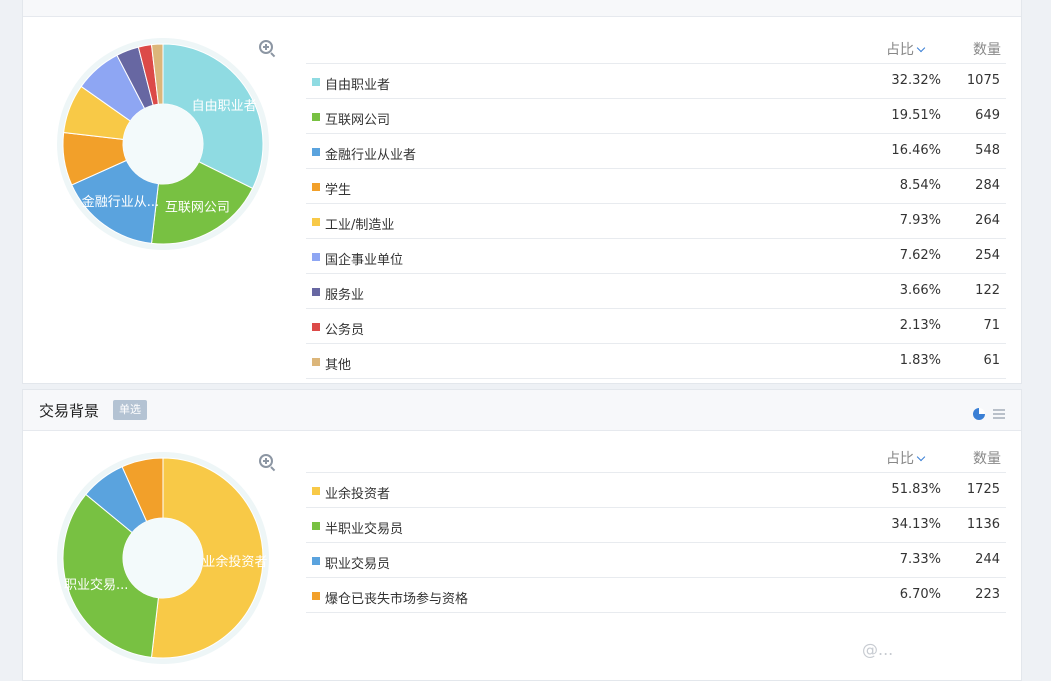  What do you see at coordinates (358, 494) in the screenshot?
I see `row-label: 业余投资者` at bounding box center [358, 494].